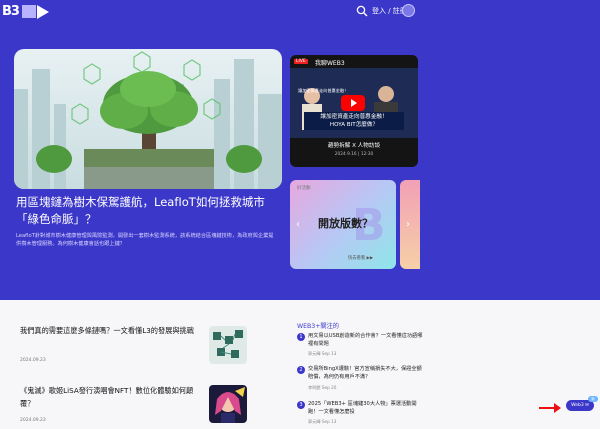  I want to click on lisa-portrait-illustration, so click(228, 404).